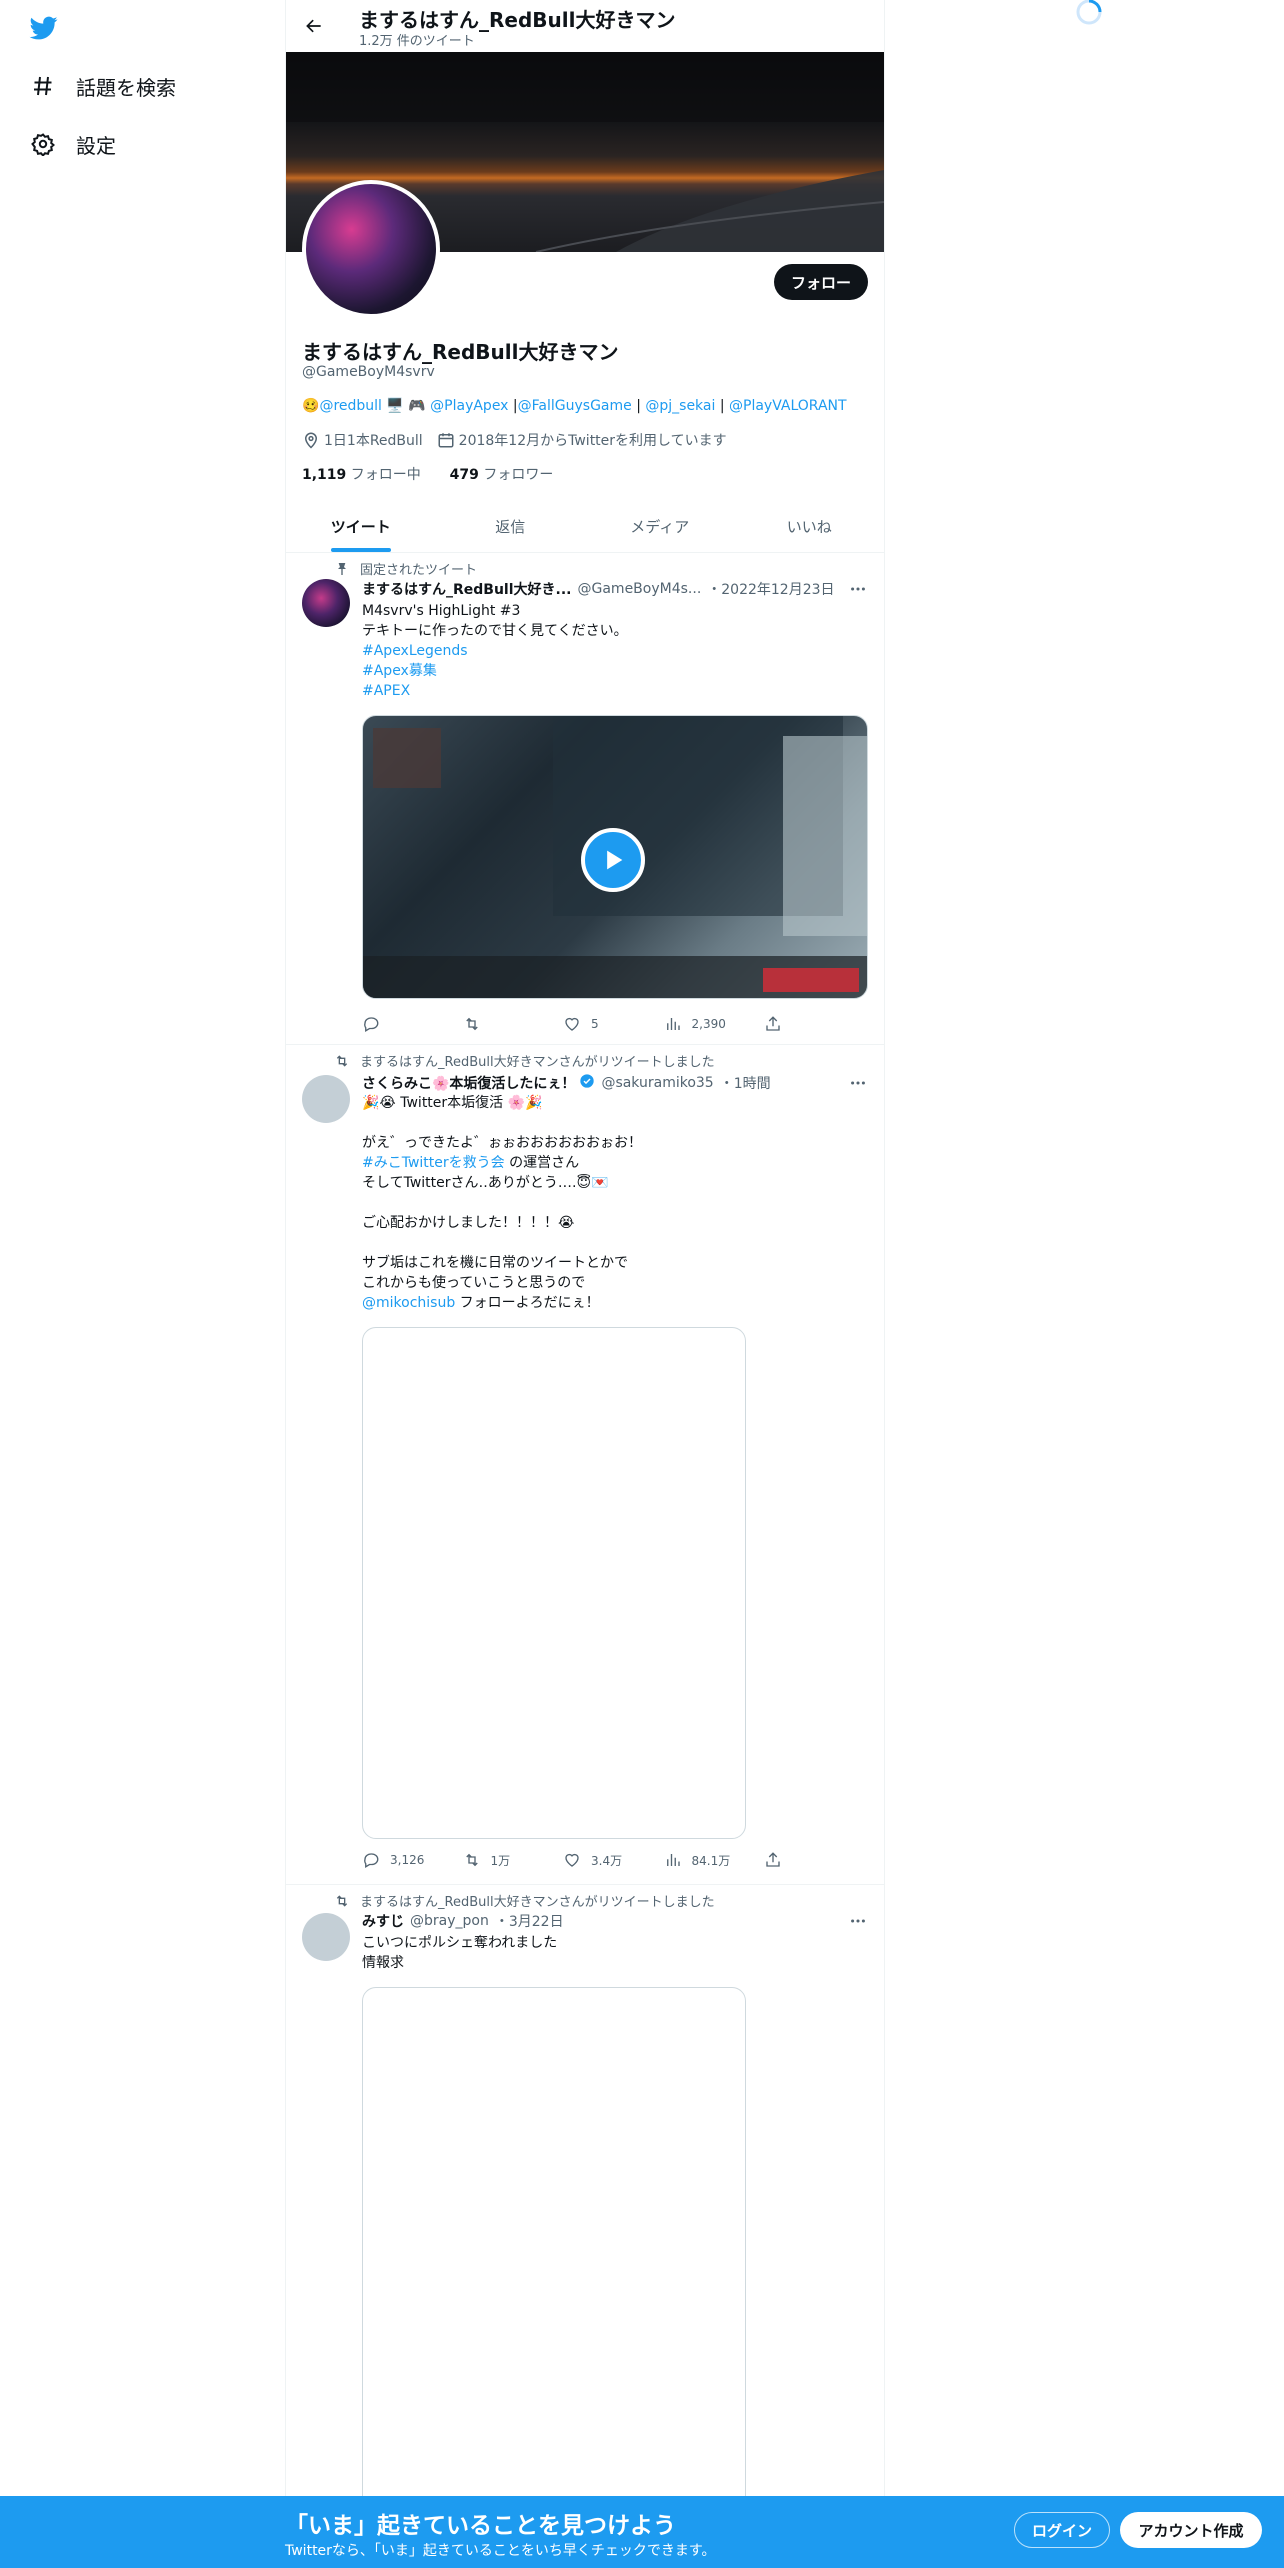 The width and height of the screenshot is (1284, 2568). Describe the element at coordinates (468, 1083) in the screenshot. I see `tweet-author-name: さくらみこ🌸本垢復活したにぇ！` at that location.